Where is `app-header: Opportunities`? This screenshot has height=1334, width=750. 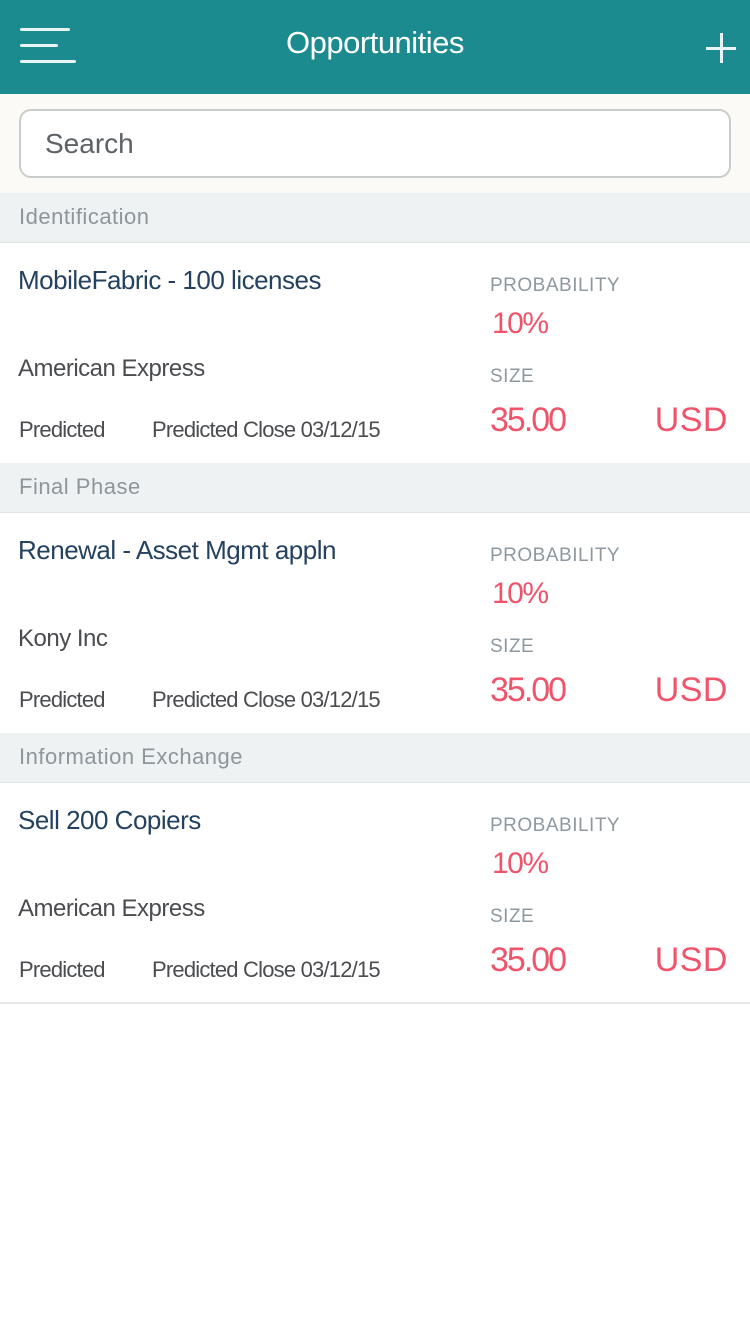 app-header: Opportunities is located at coordinates (375, 47).